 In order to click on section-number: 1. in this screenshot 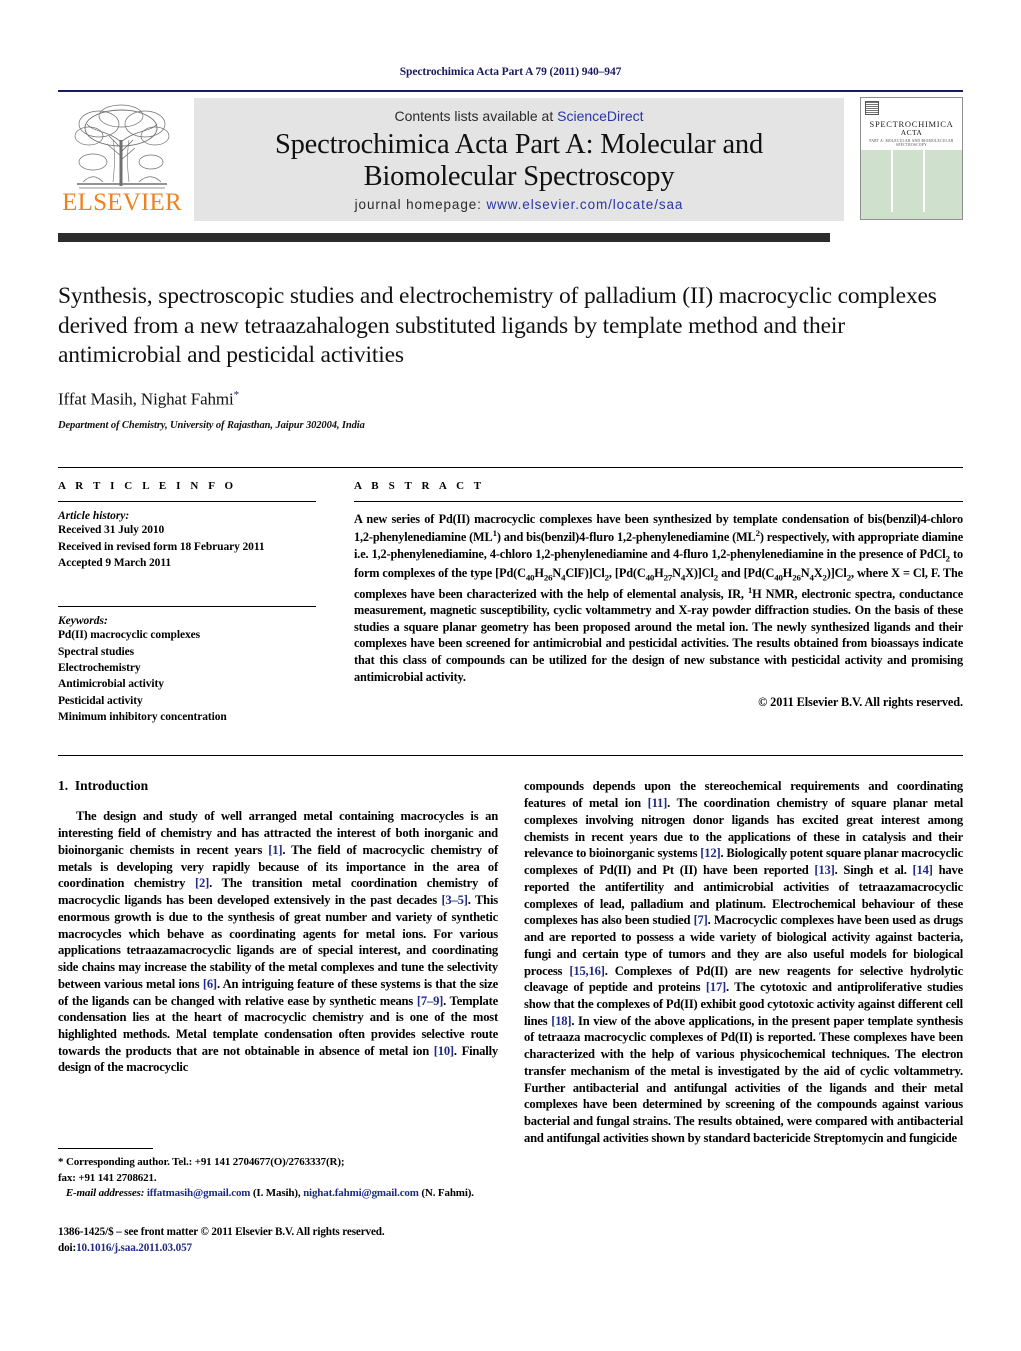, I will do `click(63, 786)`.